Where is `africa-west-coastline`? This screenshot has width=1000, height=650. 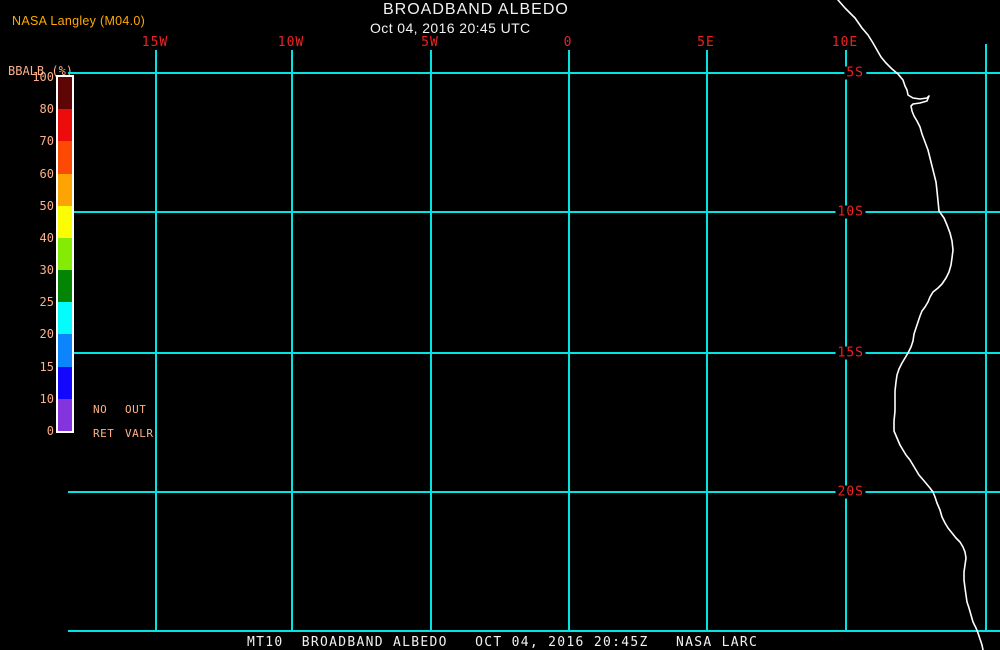 africa-west-coastline is located at coordinates (910, 325).